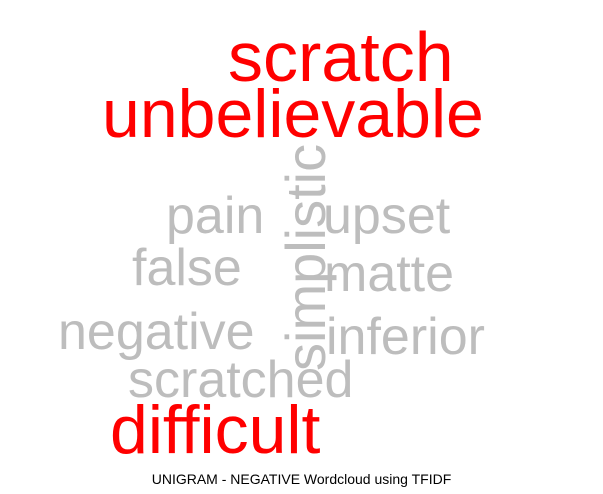 The image size is (603, 494). Describe the element at coordinates (387, 216) in the screenshot. I see `word-upset: upset` at that location.